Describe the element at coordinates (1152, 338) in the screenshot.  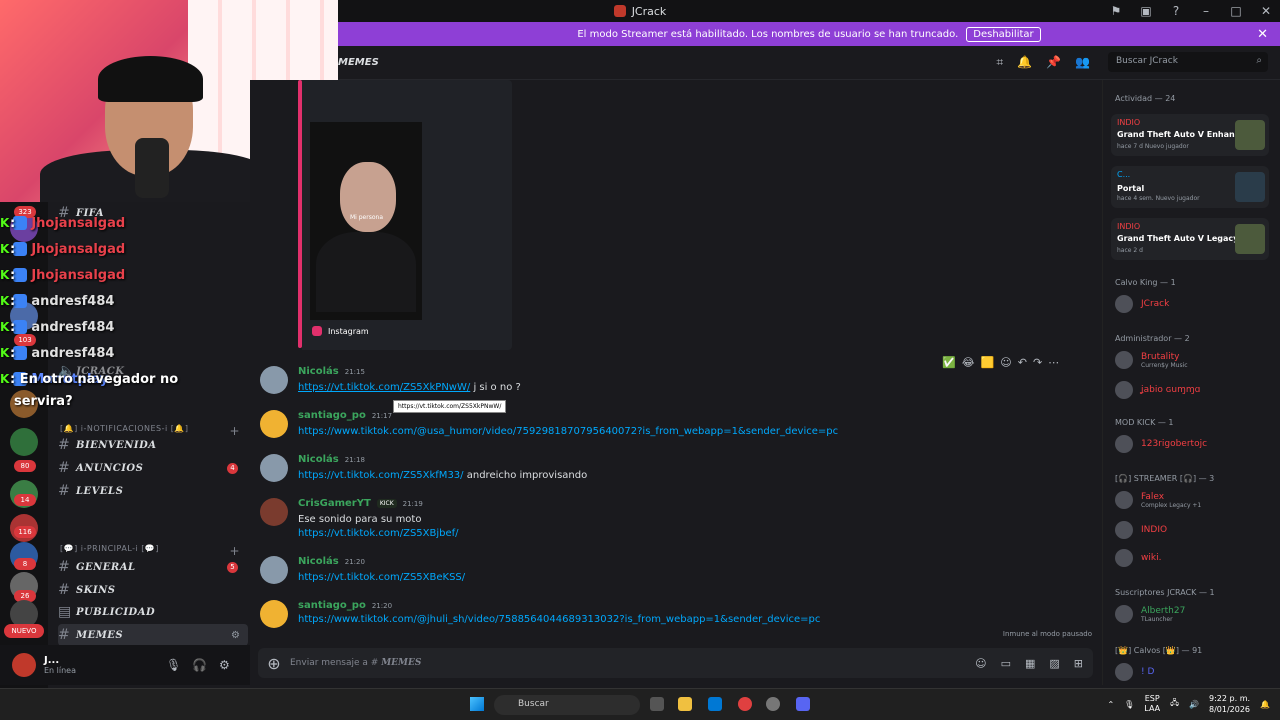
I see `role-header: Administrador — 2` at that location.